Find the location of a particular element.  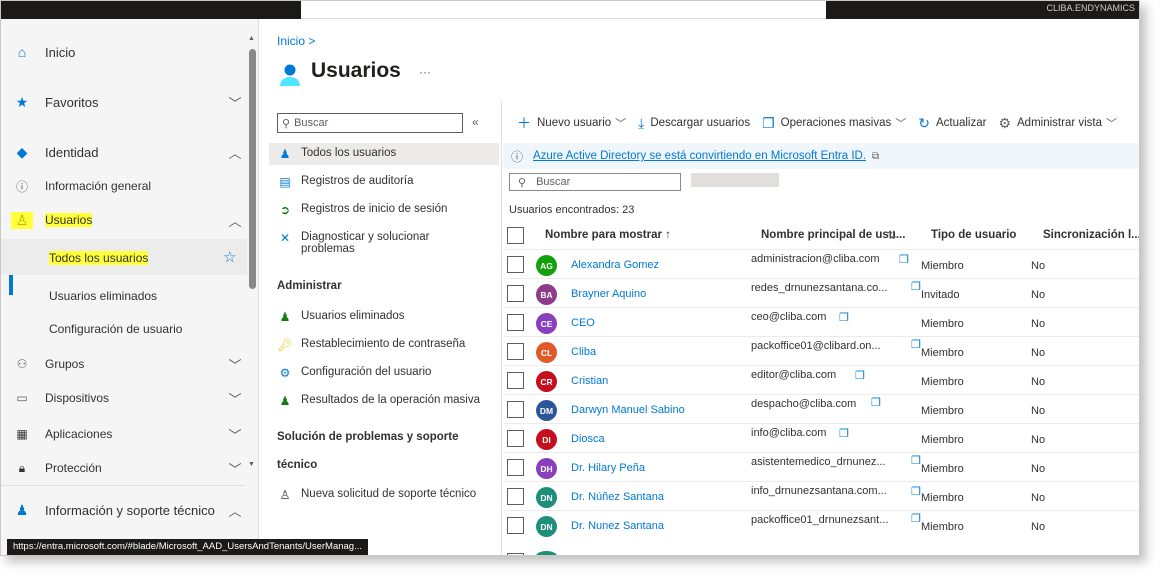

refresh-button: ↻ Actualizar is located at coordinates (952, 123).